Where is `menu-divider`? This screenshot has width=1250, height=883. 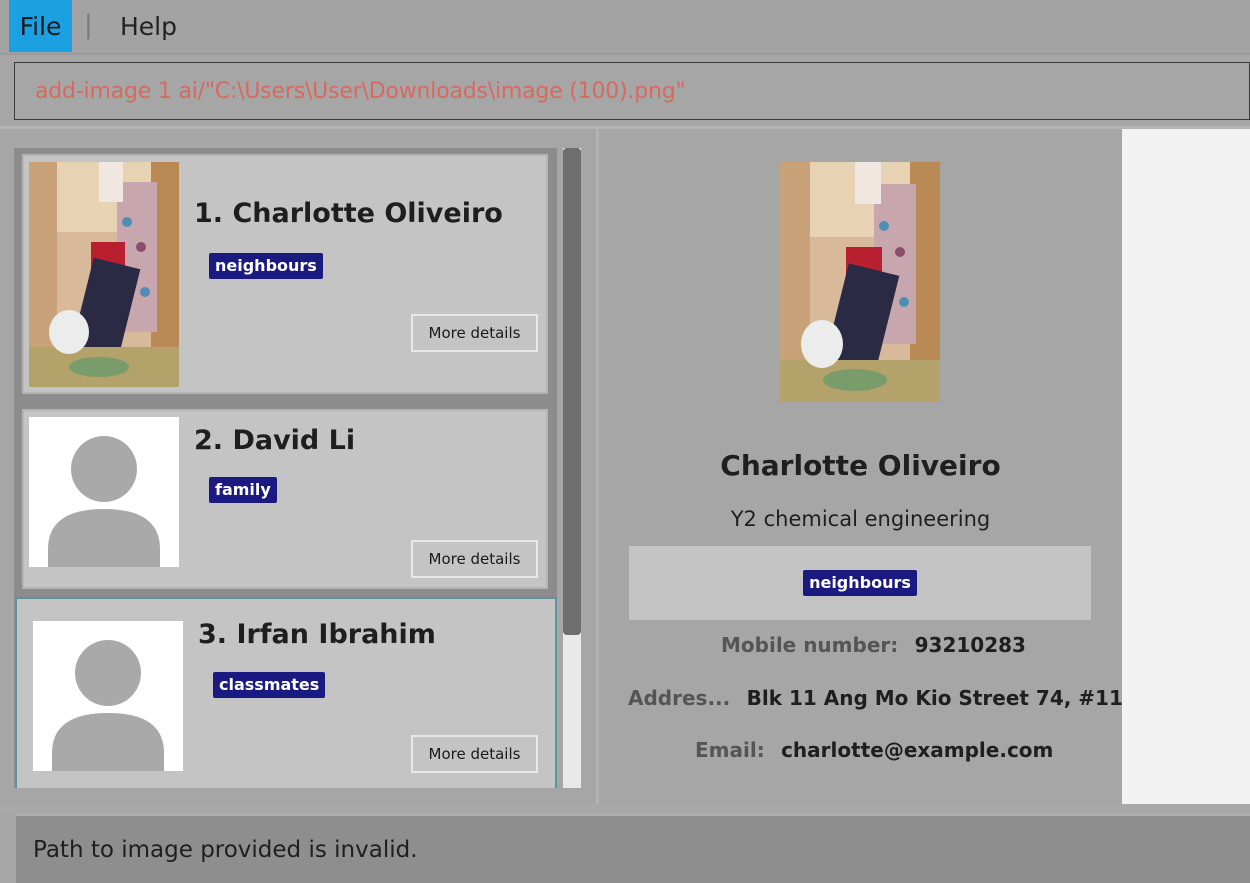 menu-divider is located at coordinates (625, 54).